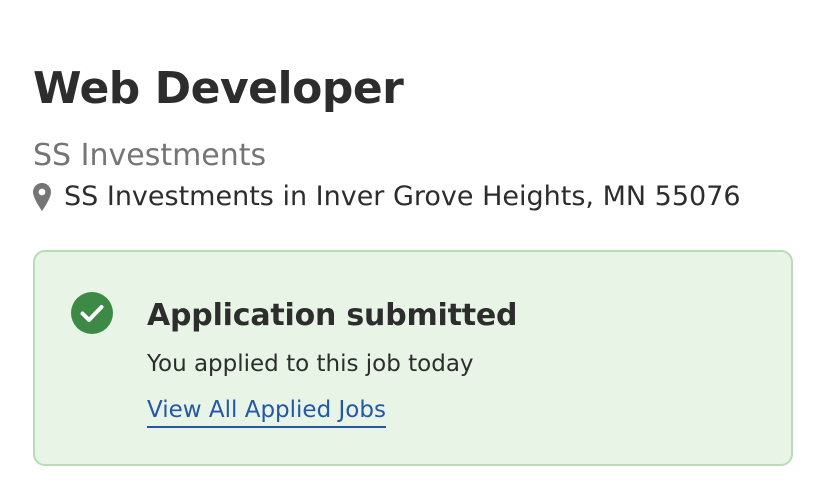 This screenshot has height=489, width=828. I want to click on status-title: Application submitted, so click(332, 315).